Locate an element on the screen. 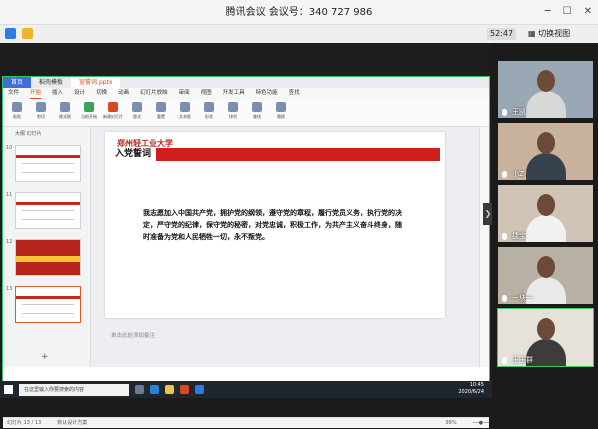 This screenshot has height=429, width=598. ribbon-button-label: 格式刷 is located at coordinates (65, 116).